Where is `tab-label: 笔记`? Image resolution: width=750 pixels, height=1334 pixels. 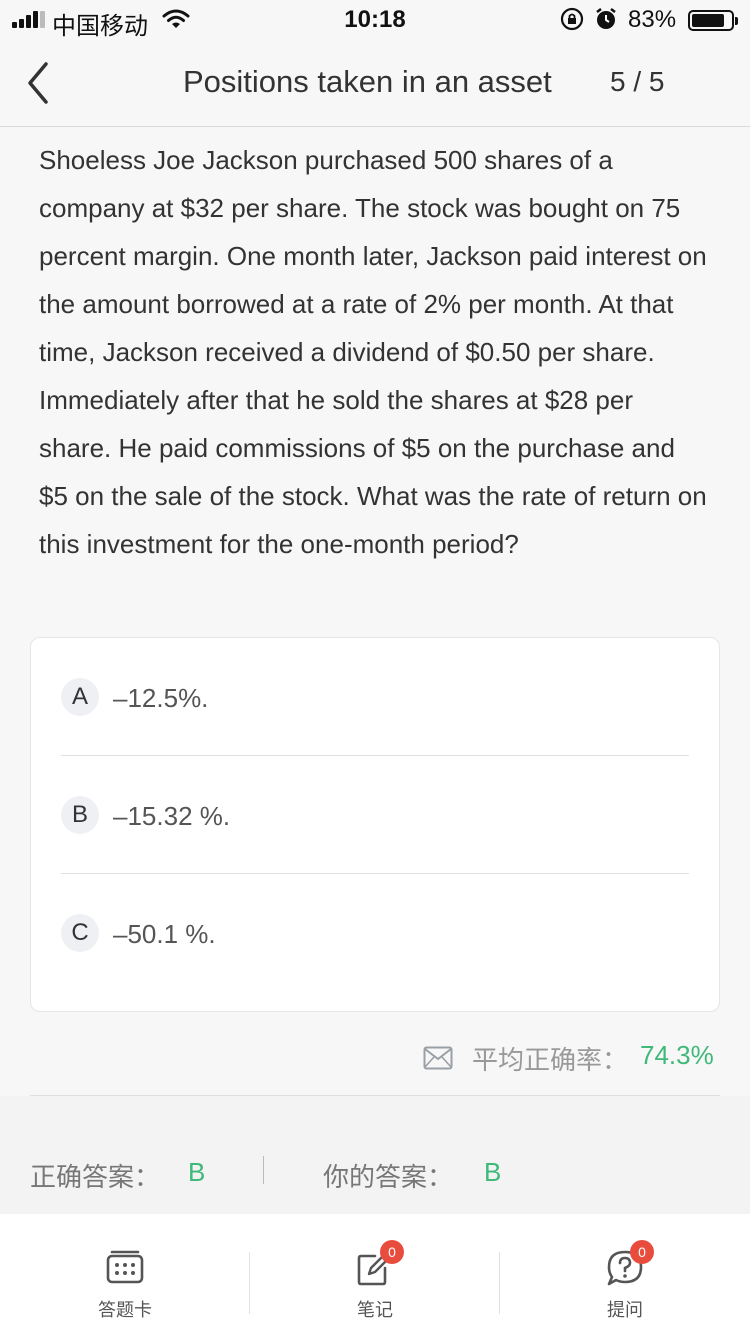
tab-label: 笔记 is located at coordinates (375, 1310).